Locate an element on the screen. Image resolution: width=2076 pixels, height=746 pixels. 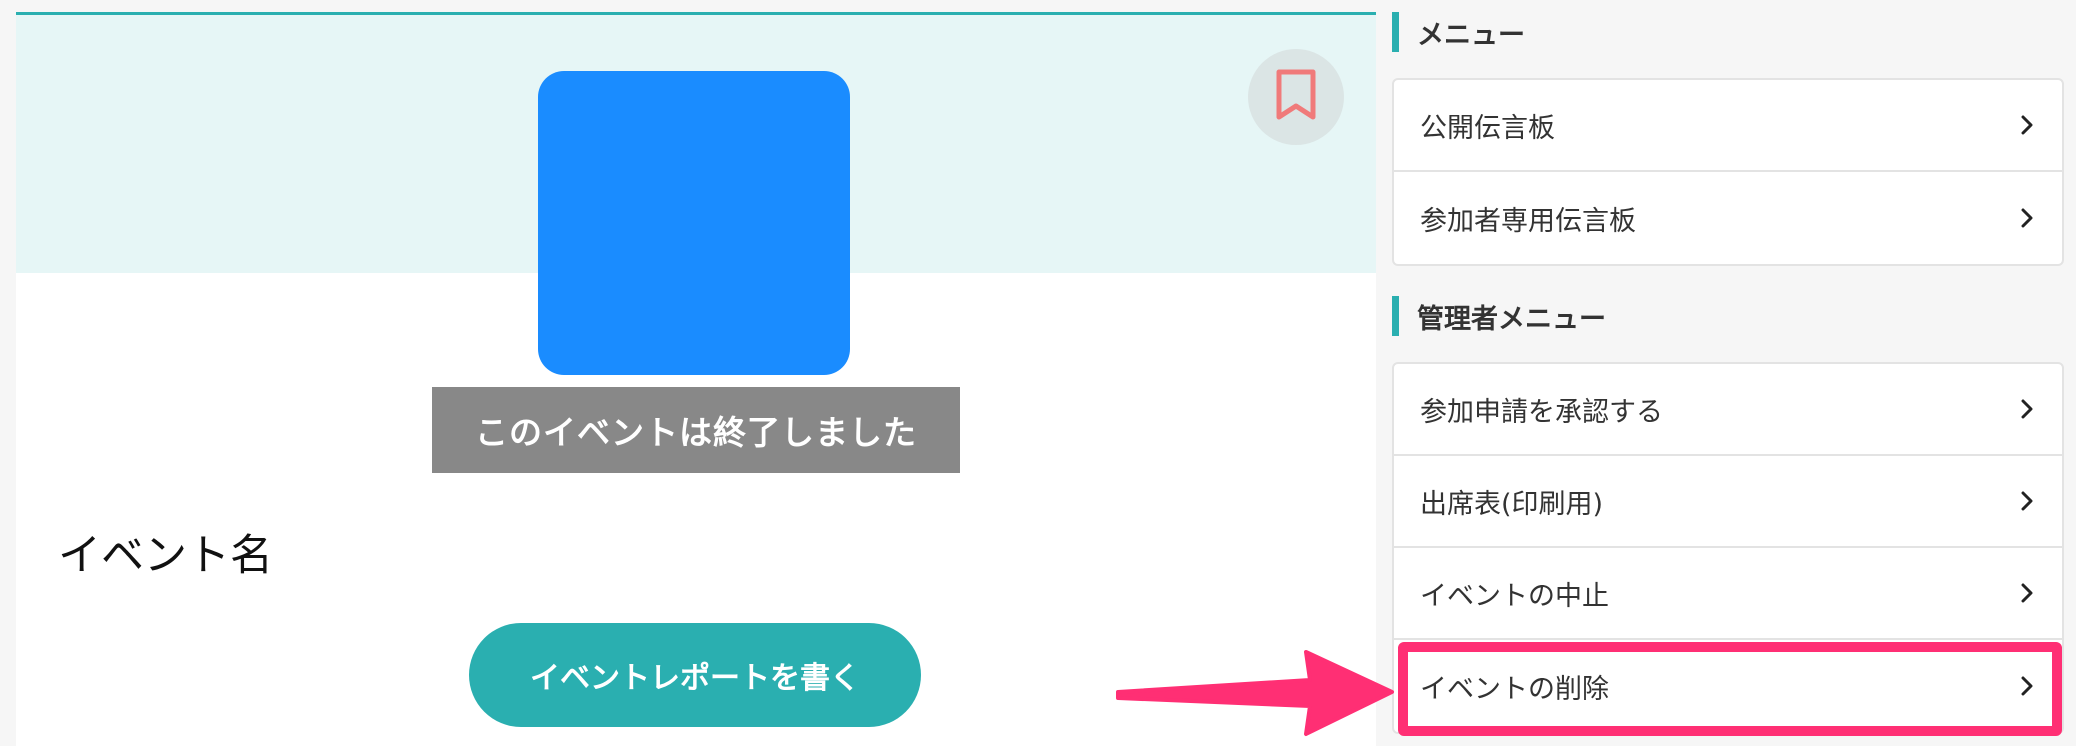
admin-menu-section-title: 管理者メニュー is located at coordinates (1499, 316).